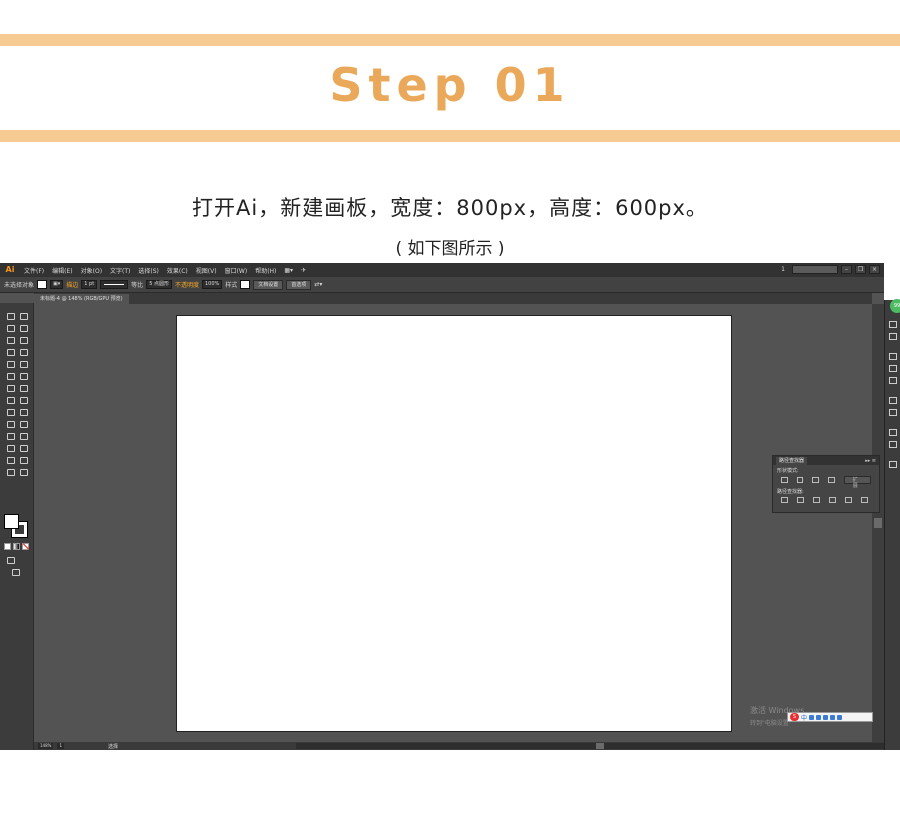 This screenshot has height=829, width=900. What do you see at coordinates (7, 546) in the screenshot?
I see `color-icon` at bounding box center [7, 546].